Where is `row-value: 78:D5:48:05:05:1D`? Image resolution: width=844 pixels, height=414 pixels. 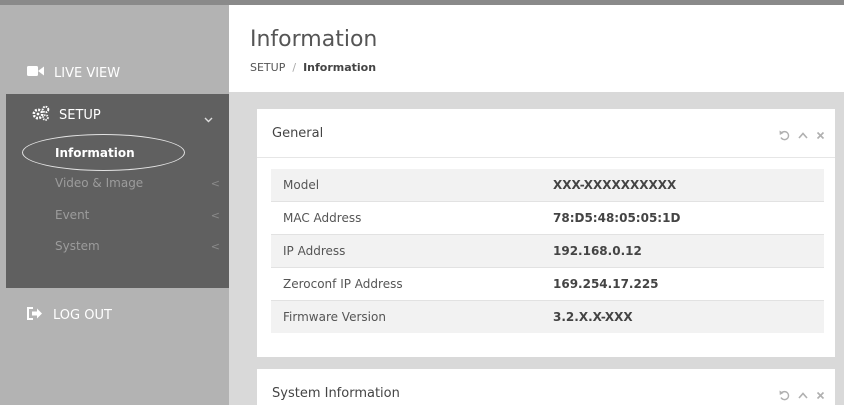 row-value: 78:D5:48:05:05:1D is located at coordinates (617, 218).